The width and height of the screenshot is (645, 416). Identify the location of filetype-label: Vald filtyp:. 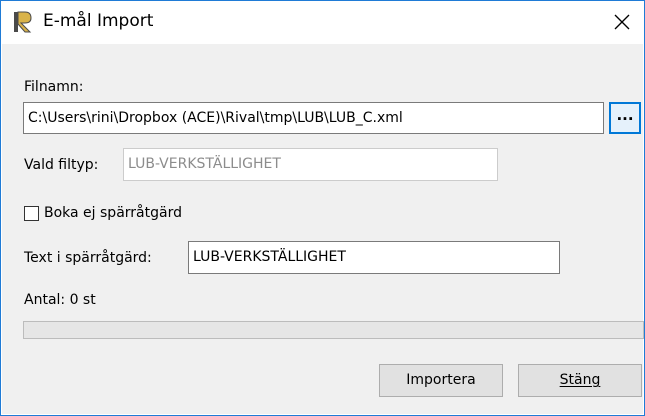
(61, 165).